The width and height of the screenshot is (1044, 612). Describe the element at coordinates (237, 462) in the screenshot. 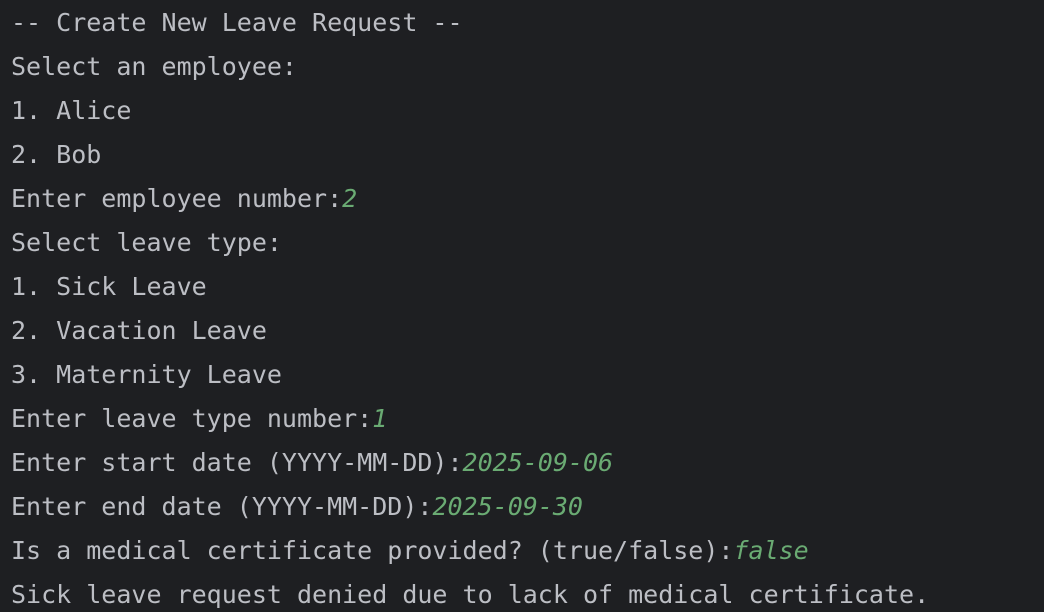

I see `start-date-prompt: Enter start date (YYYY-MM-DD):` at that location.